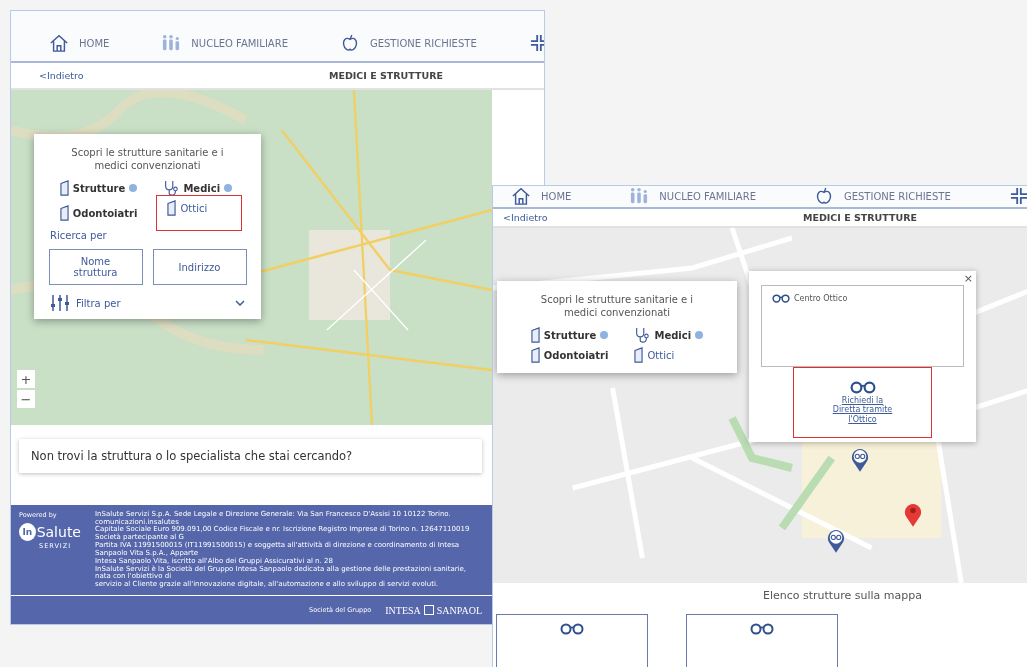  I want to click on list-title: Elenco strutture sulla mappa, so click(843, 595).